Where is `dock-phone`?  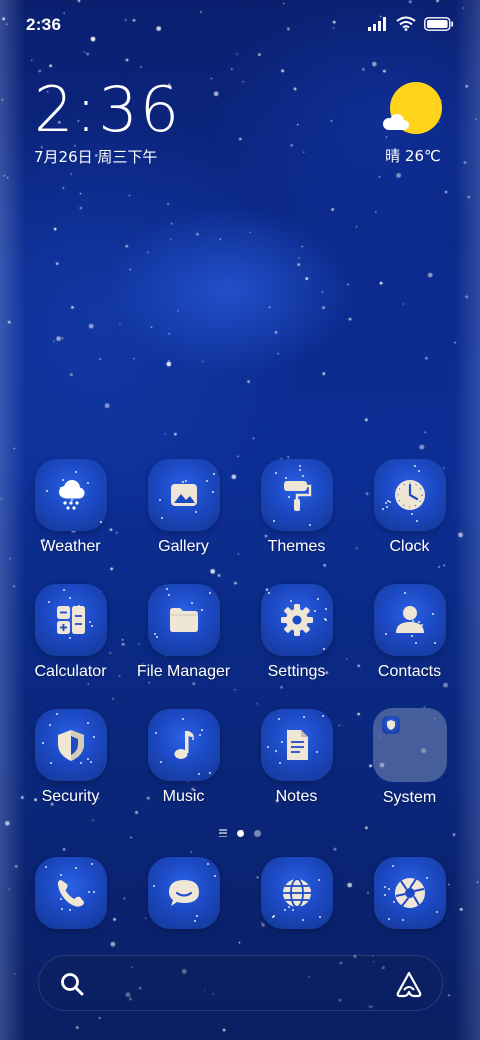 dock-phone is located at coordinates (70, 893).